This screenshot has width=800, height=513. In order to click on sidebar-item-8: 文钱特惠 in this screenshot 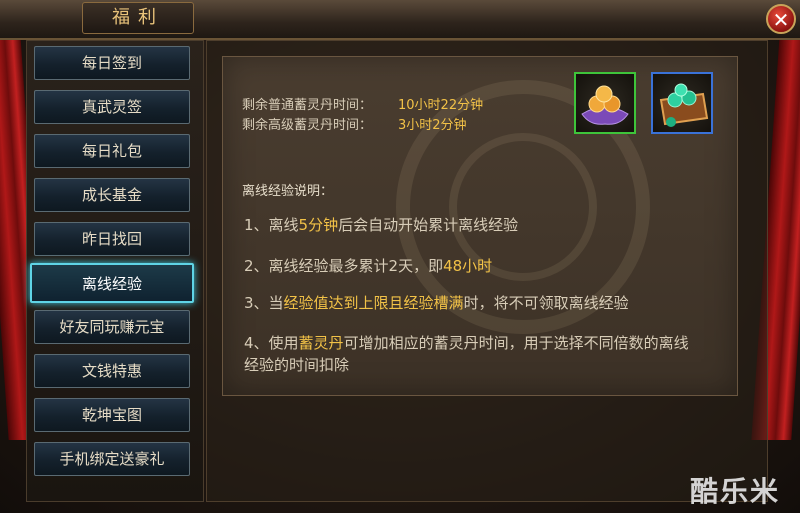, I will do `click(112, 371)`.